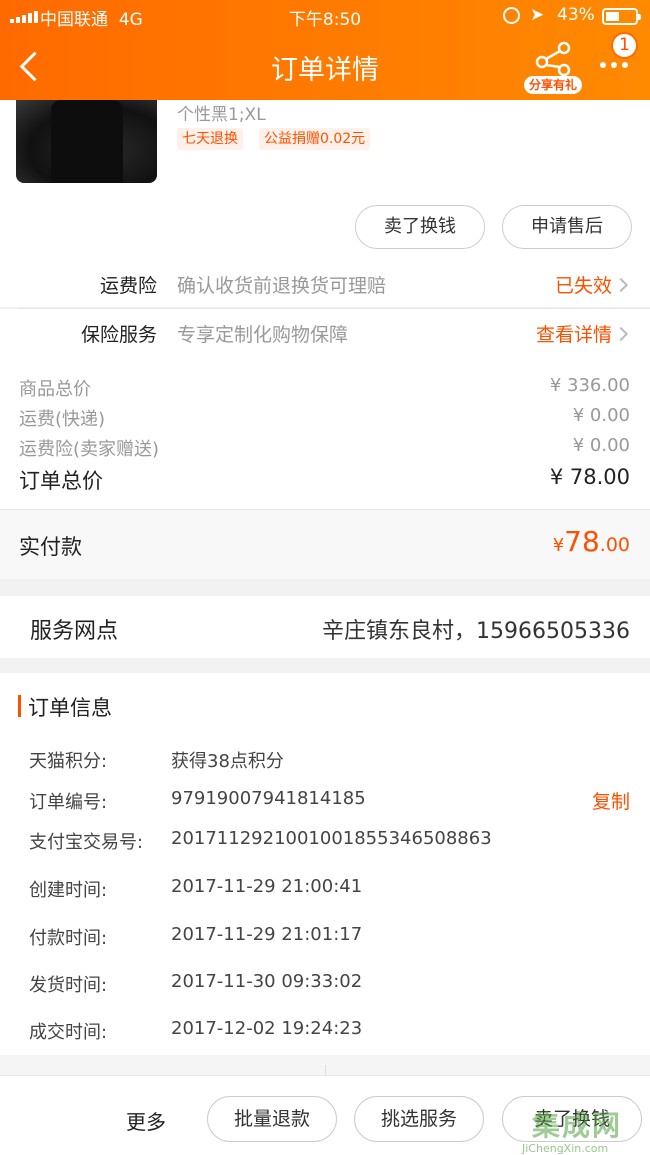  Describe the element at coordinates (86, 141) in the screenshot. I see `product-image` at that location.